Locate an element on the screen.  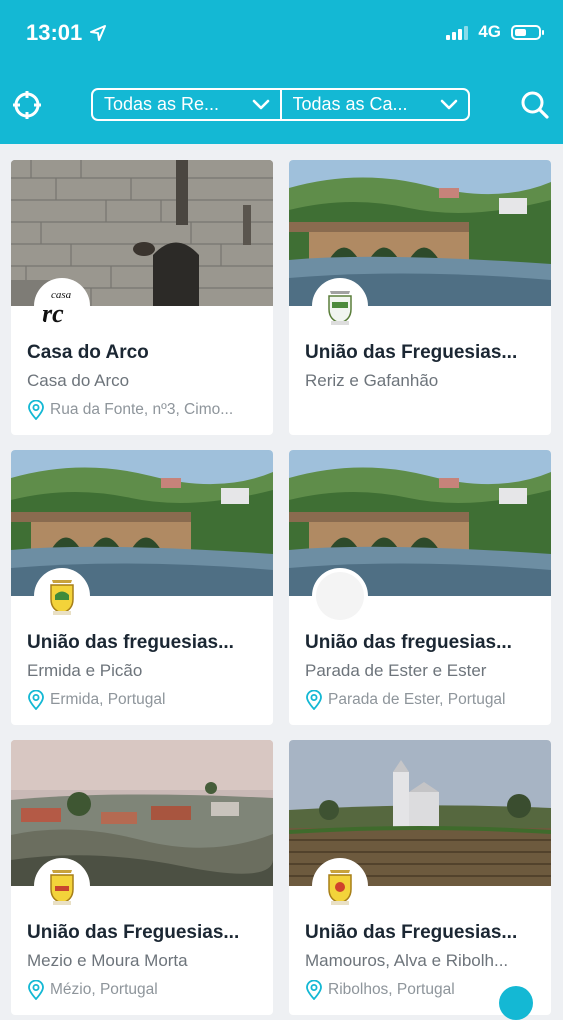
status-time: 13:01 is located at coordinates (66, 33).